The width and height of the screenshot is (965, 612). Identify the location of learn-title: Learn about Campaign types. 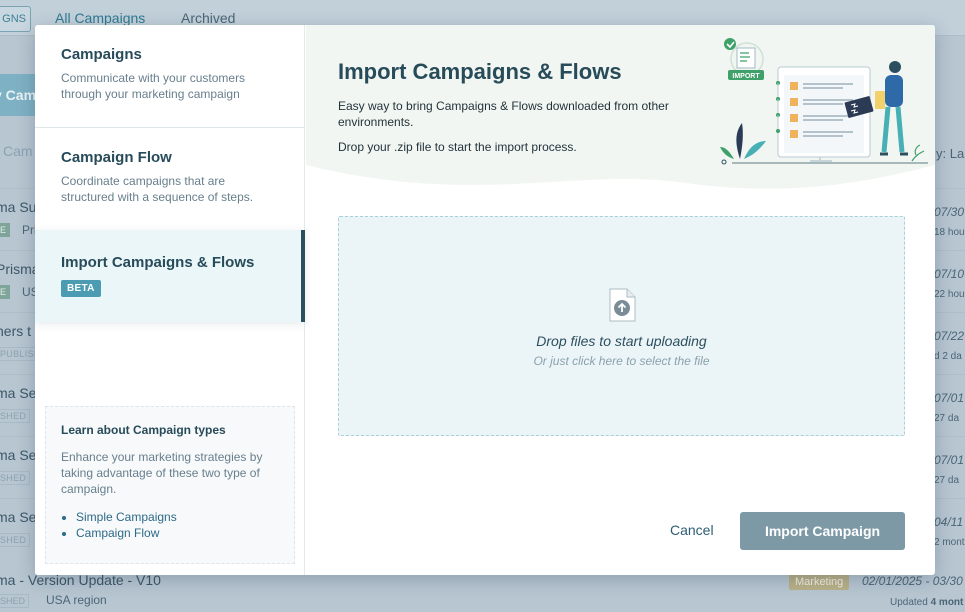
(143, 430).